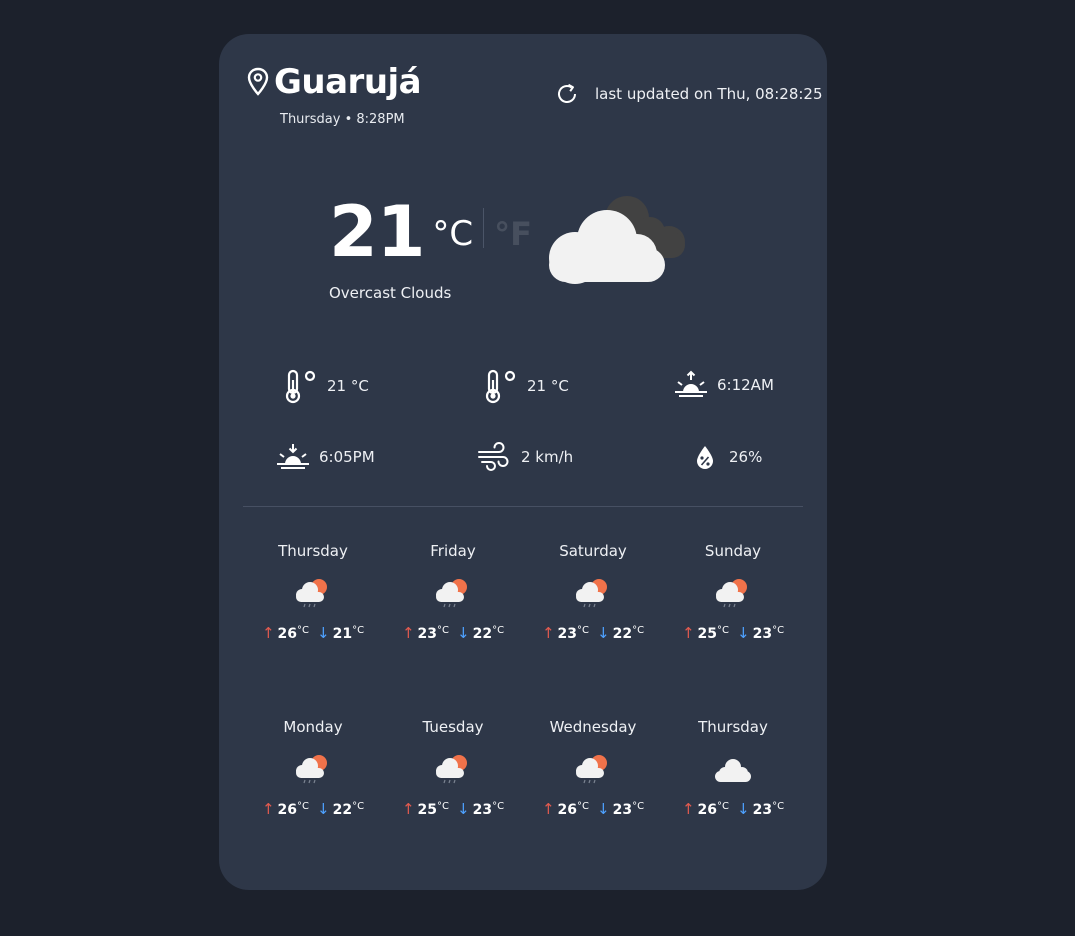 This screenshot has height=936, width=1075. What do you see at coordinates (733, 551) in the screenshot?
I see `forecast-day-name: Sunday` at bounding box center [733, 551].